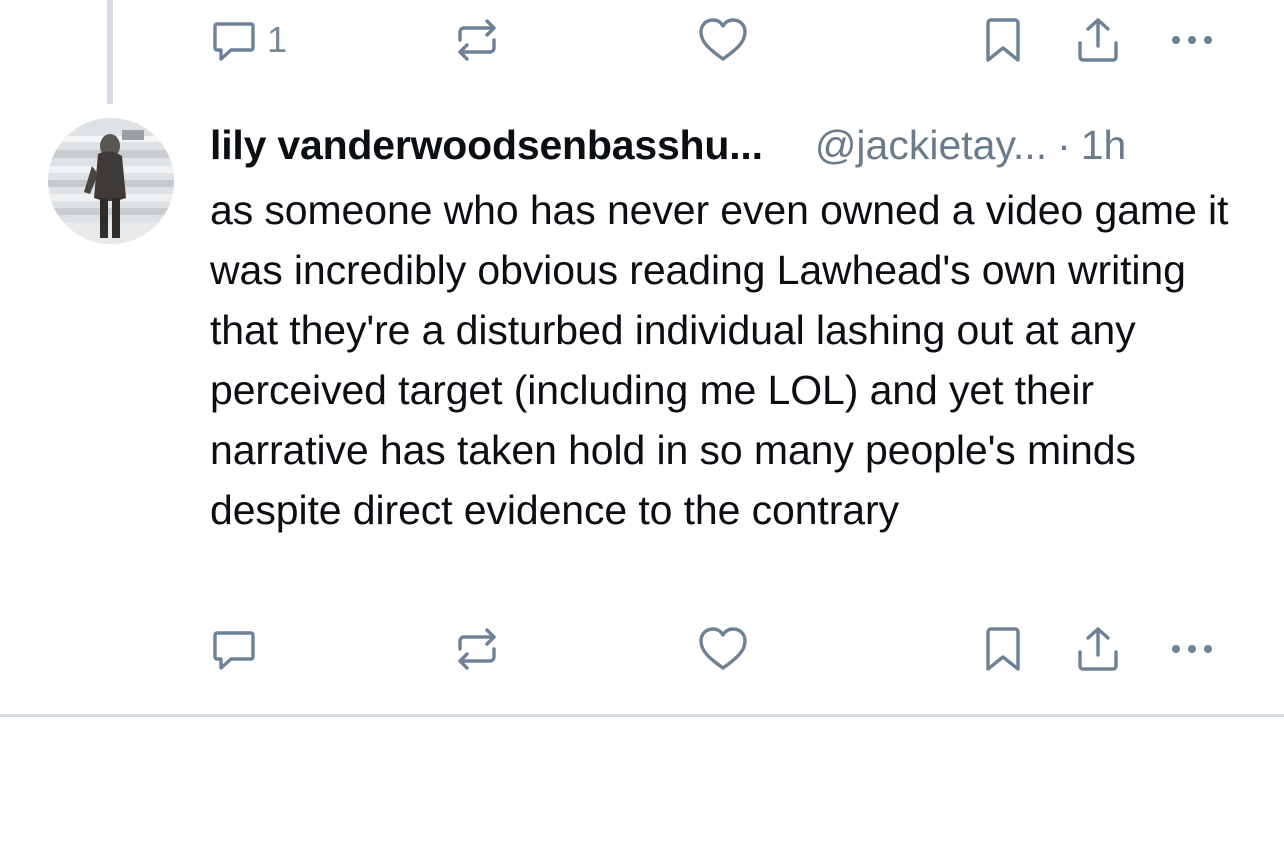 This screenshot has width=1284, height=864. I want to click on avatar, so click(111, 181).